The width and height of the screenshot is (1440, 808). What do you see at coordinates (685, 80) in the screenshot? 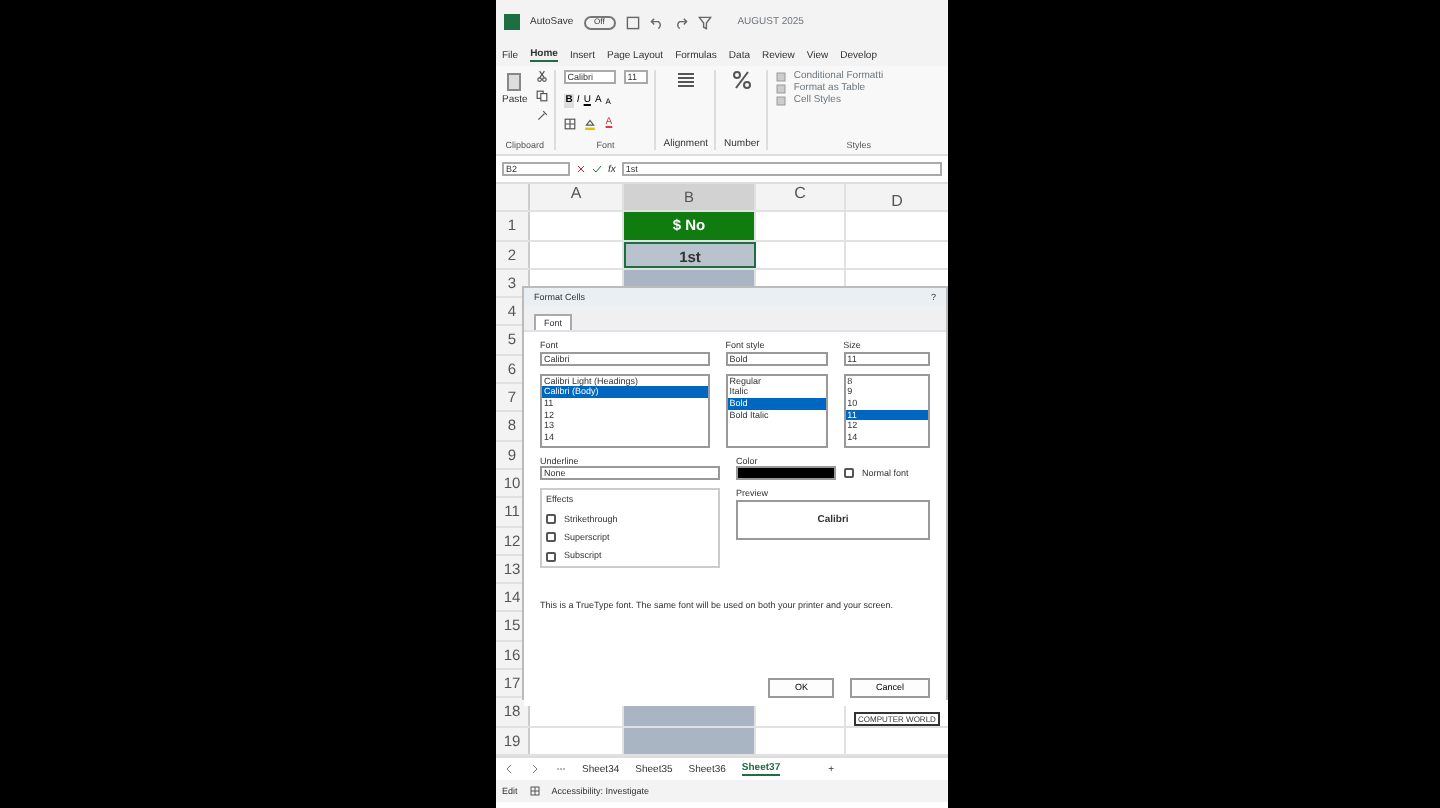
I see `alignment-icon` at bounding box center [685, 80].